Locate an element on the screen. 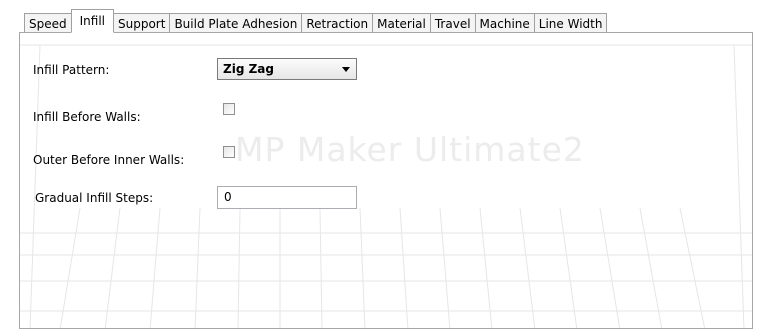 The height and width of the screenshot is (333, 761). infill-pattern-value: Zig Zag is located at coordinates (248, 69).